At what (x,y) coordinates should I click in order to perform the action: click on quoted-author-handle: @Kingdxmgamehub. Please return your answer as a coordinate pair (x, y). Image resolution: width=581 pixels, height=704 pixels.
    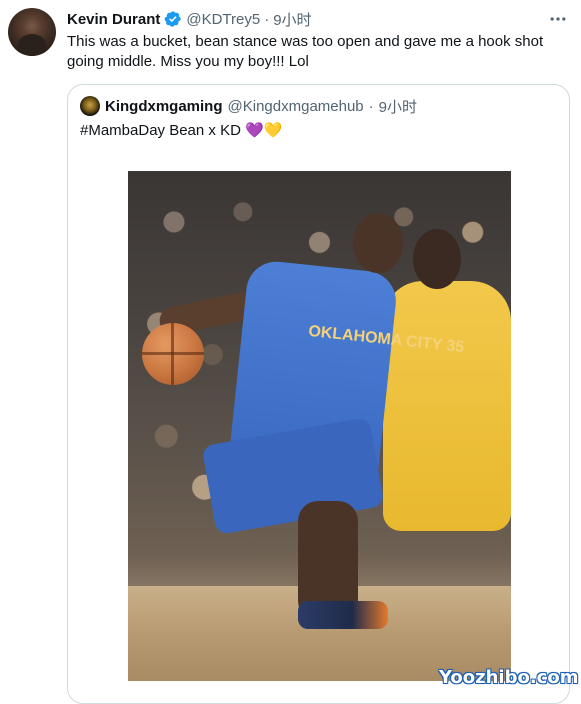
    Looking at the image, I should click on (296, 106).